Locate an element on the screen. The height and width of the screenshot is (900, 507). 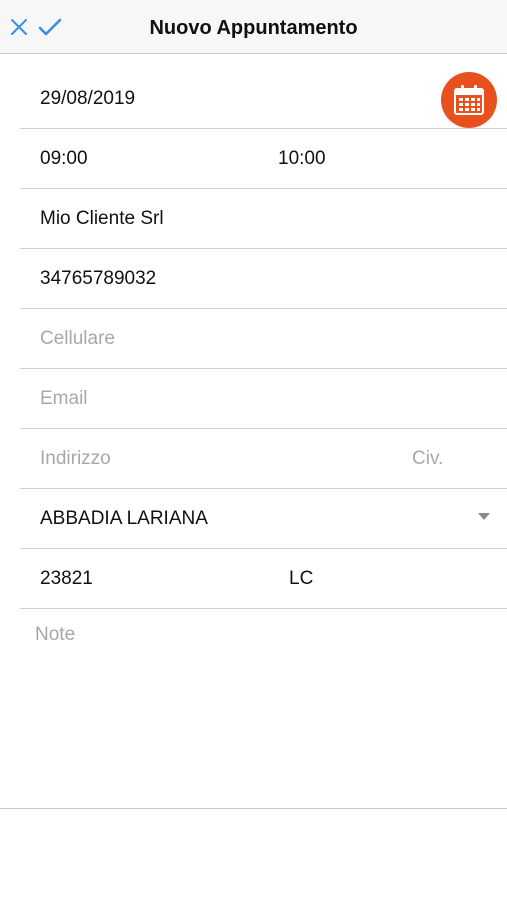
phone-field: 34765789032 is located at coordinates (98, 278).